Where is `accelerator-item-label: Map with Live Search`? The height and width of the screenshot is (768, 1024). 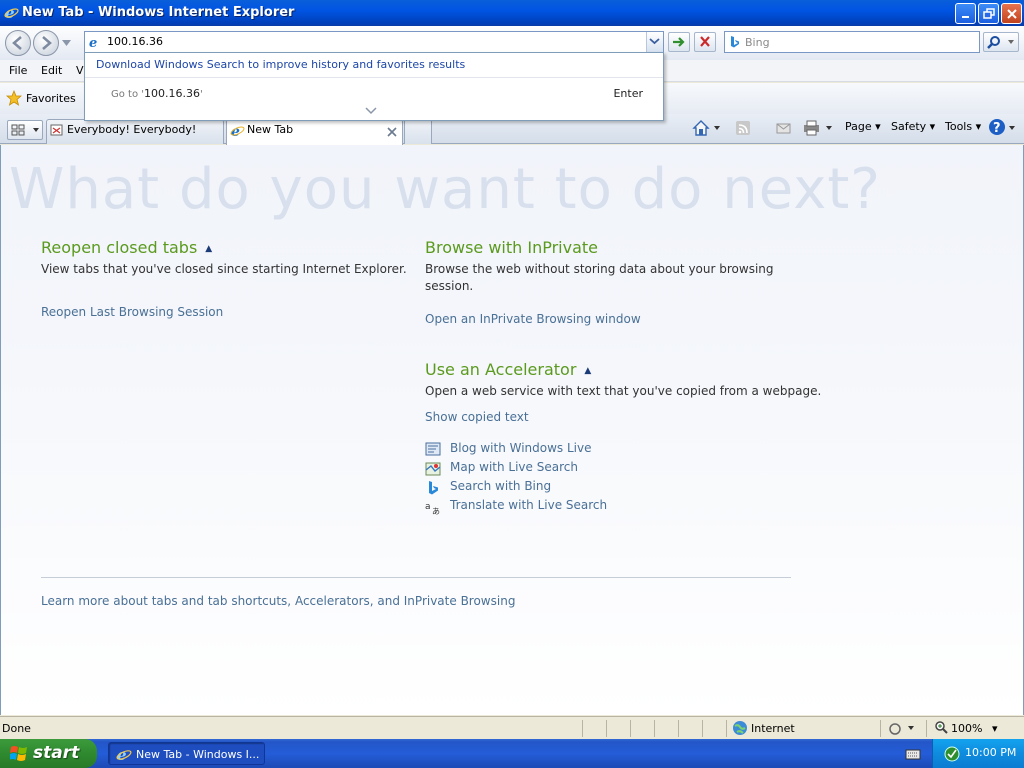
accelerator-item-label: Map with Live Search is located at coordinates (514, 467).